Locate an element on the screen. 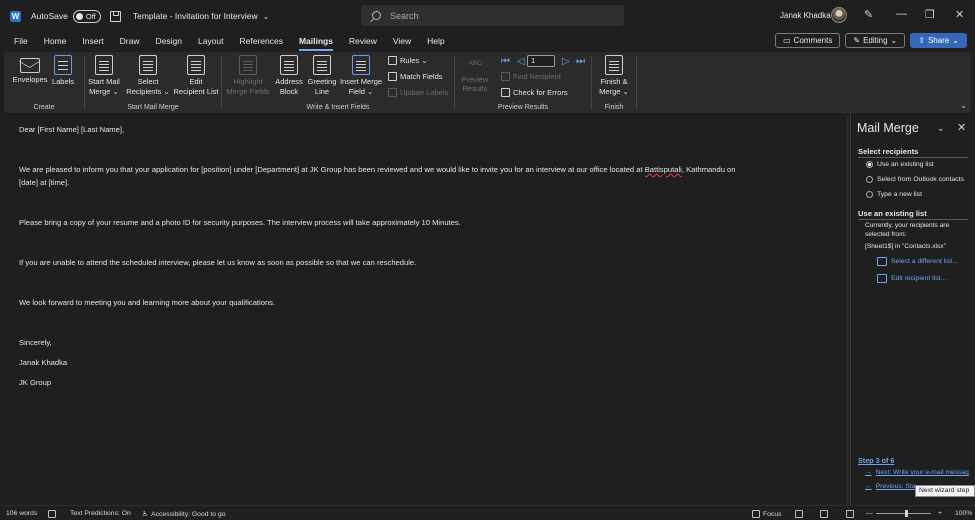 The height and width of the screenshot is (520, 975). tab-file: File is located at coordinates (21, 41).